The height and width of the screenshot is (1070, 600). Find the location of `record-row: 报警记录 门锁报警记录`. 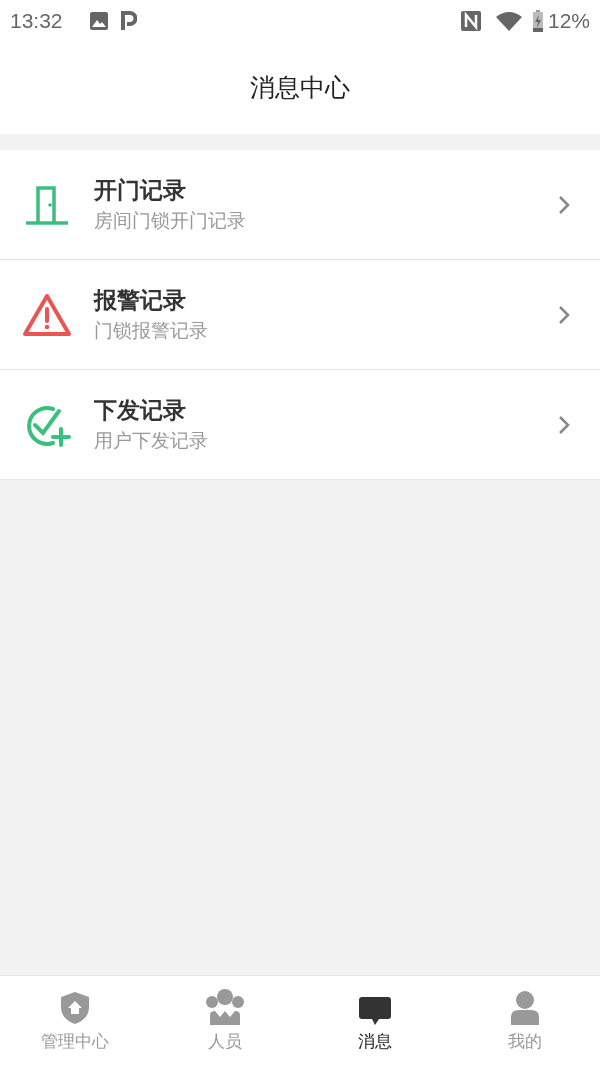

record-row: 报警记录 门锁报警记录 is located at coordinates (300, 315).